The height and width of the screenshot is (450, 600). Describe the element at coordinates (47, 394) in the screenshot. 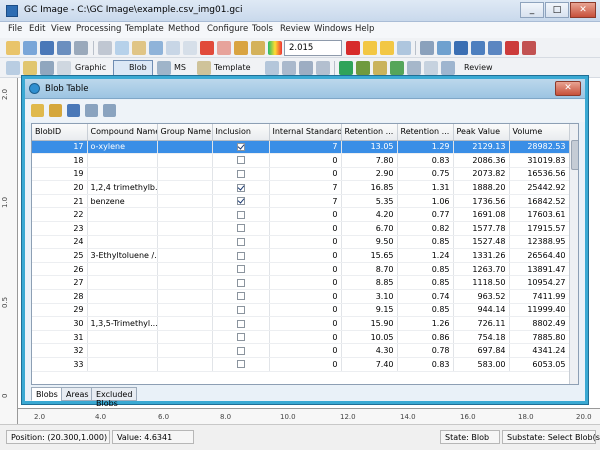

I see `tab-blobs: Blobs` at that location.